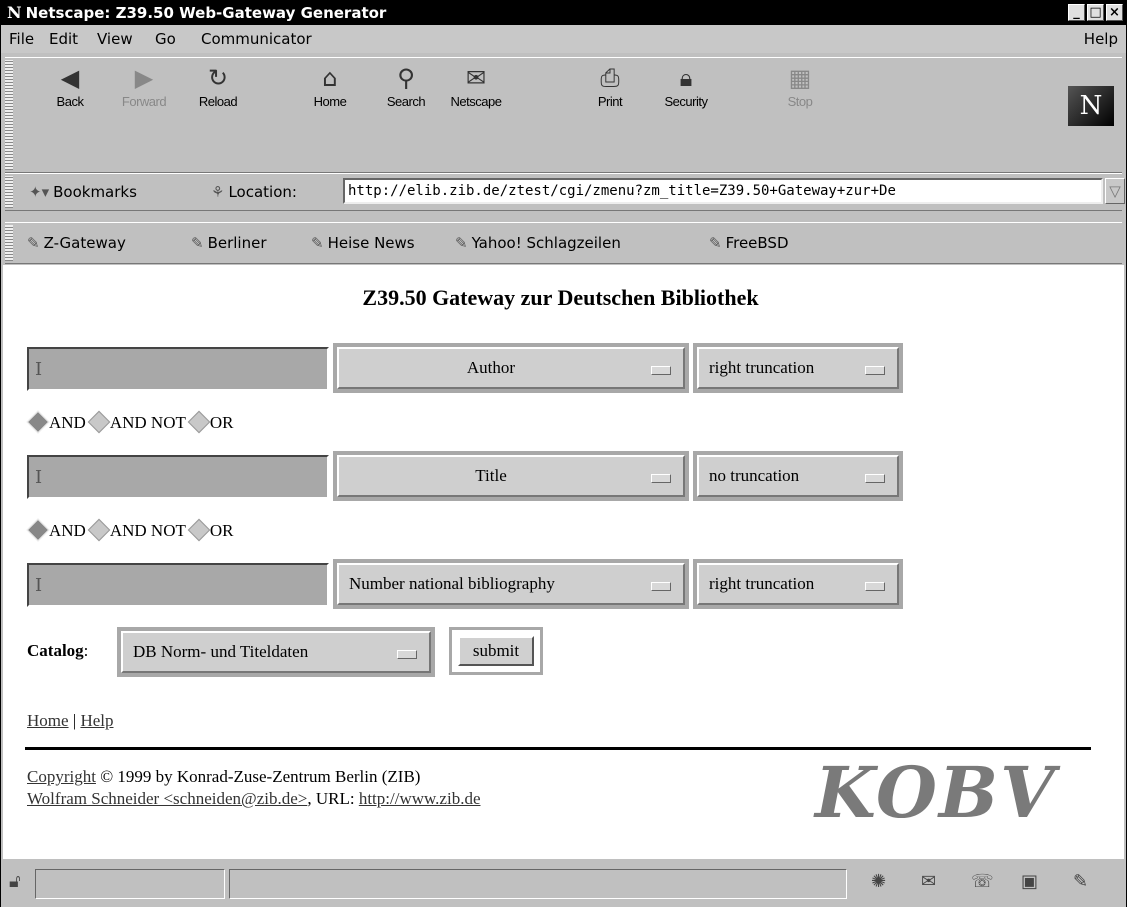 The height and width of the screenshot is (907, 1127). Describe the element at coordinates (229, 243) in the screenshot. I see `link-berliner: ✎ Berliner` at that location.